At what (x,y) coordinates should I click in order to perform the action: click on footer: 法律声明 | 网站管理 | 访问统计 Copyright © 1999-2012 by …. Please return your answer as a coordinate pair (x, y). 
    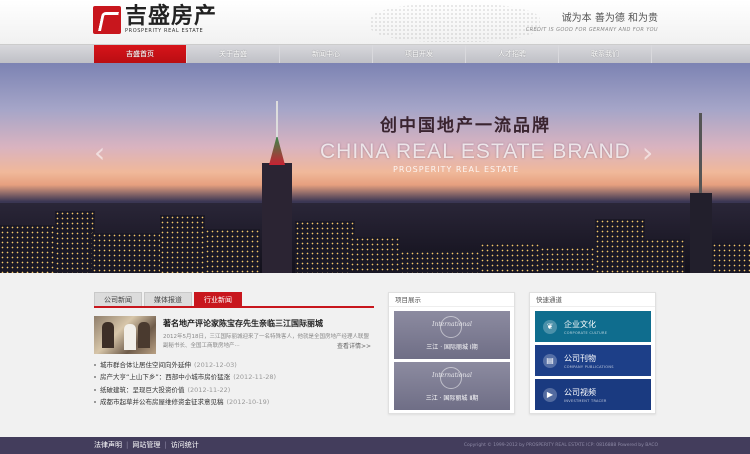
    Looking at the image, I should click on (375, 445).